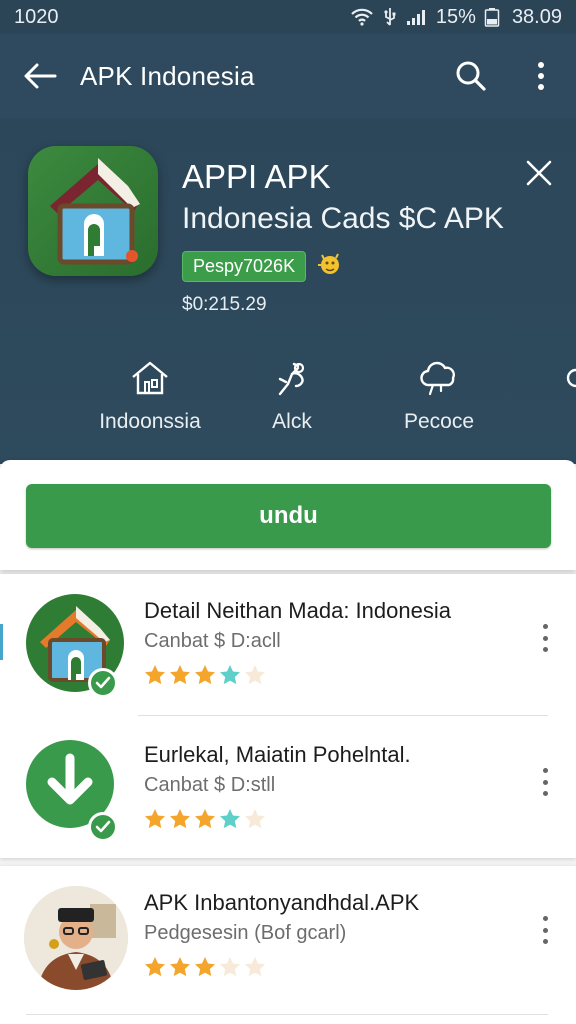  I want to click on category-label: Alck, so click(292, 421).